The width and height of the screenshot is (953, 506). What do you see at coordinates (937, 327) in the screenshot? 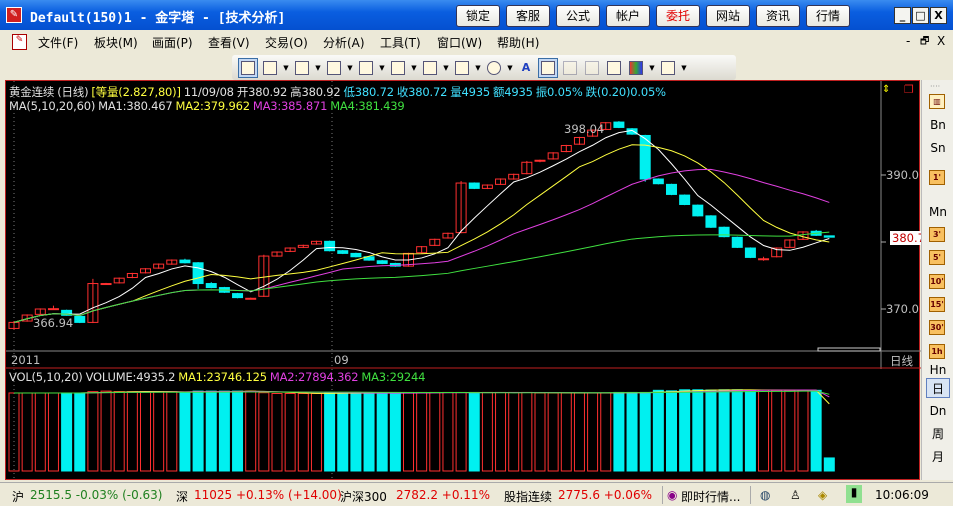
I see `period-8: 30'` at bounding box center [937, 327].